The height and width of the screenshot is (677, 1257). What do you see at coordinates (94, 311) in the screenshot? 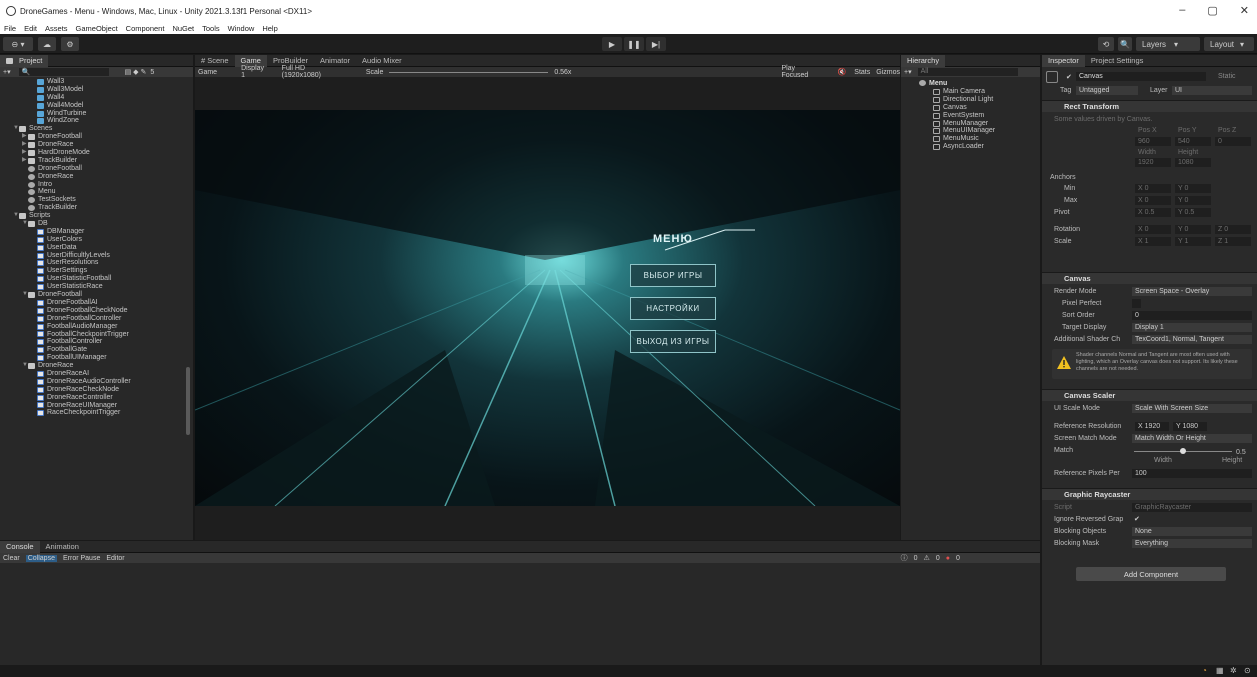
I see `project-tree-row: DroneFootballCheckNode` at bounding box center [94, 311].